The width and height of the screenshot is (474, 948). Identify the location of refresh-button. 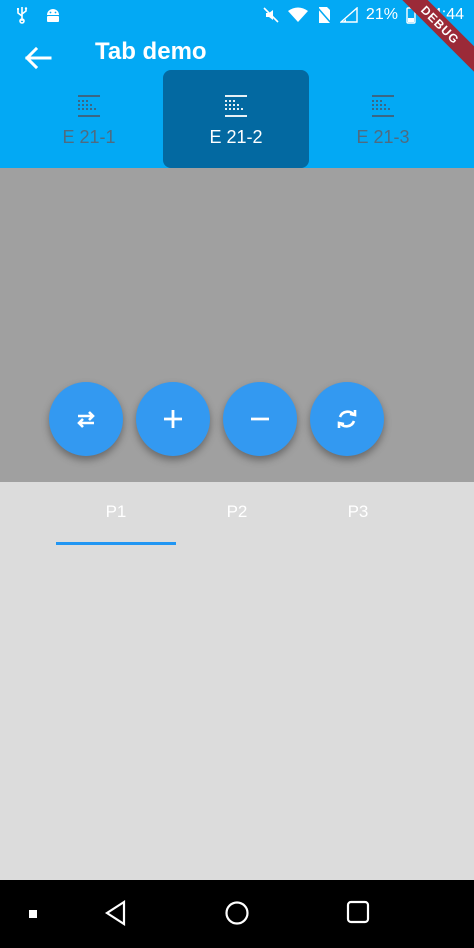
(347, 419).